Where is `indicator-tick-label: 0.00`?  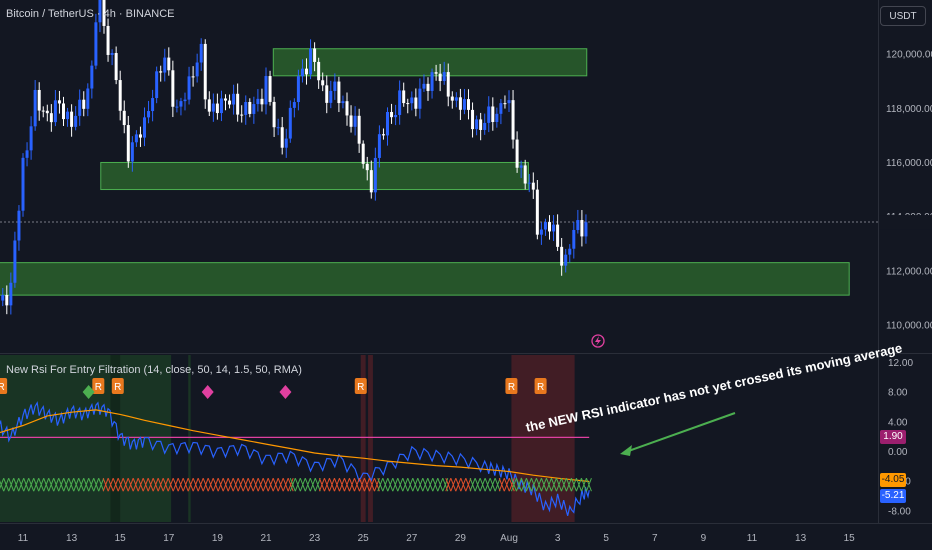 indicator-tick-label: 0.00 is located at coordinates (898, 452).